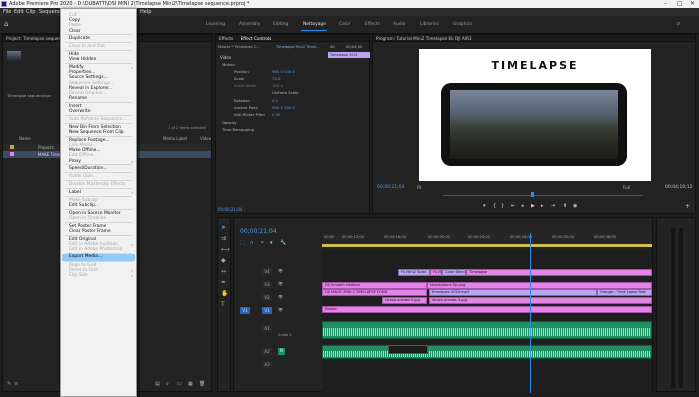 Image resolution: width=699 pixels, height=397 pixels. What do you see at coordinates (19, 12) in the screenshot?
I see `menu-edit: Edit` at bounding box center [19, 12].